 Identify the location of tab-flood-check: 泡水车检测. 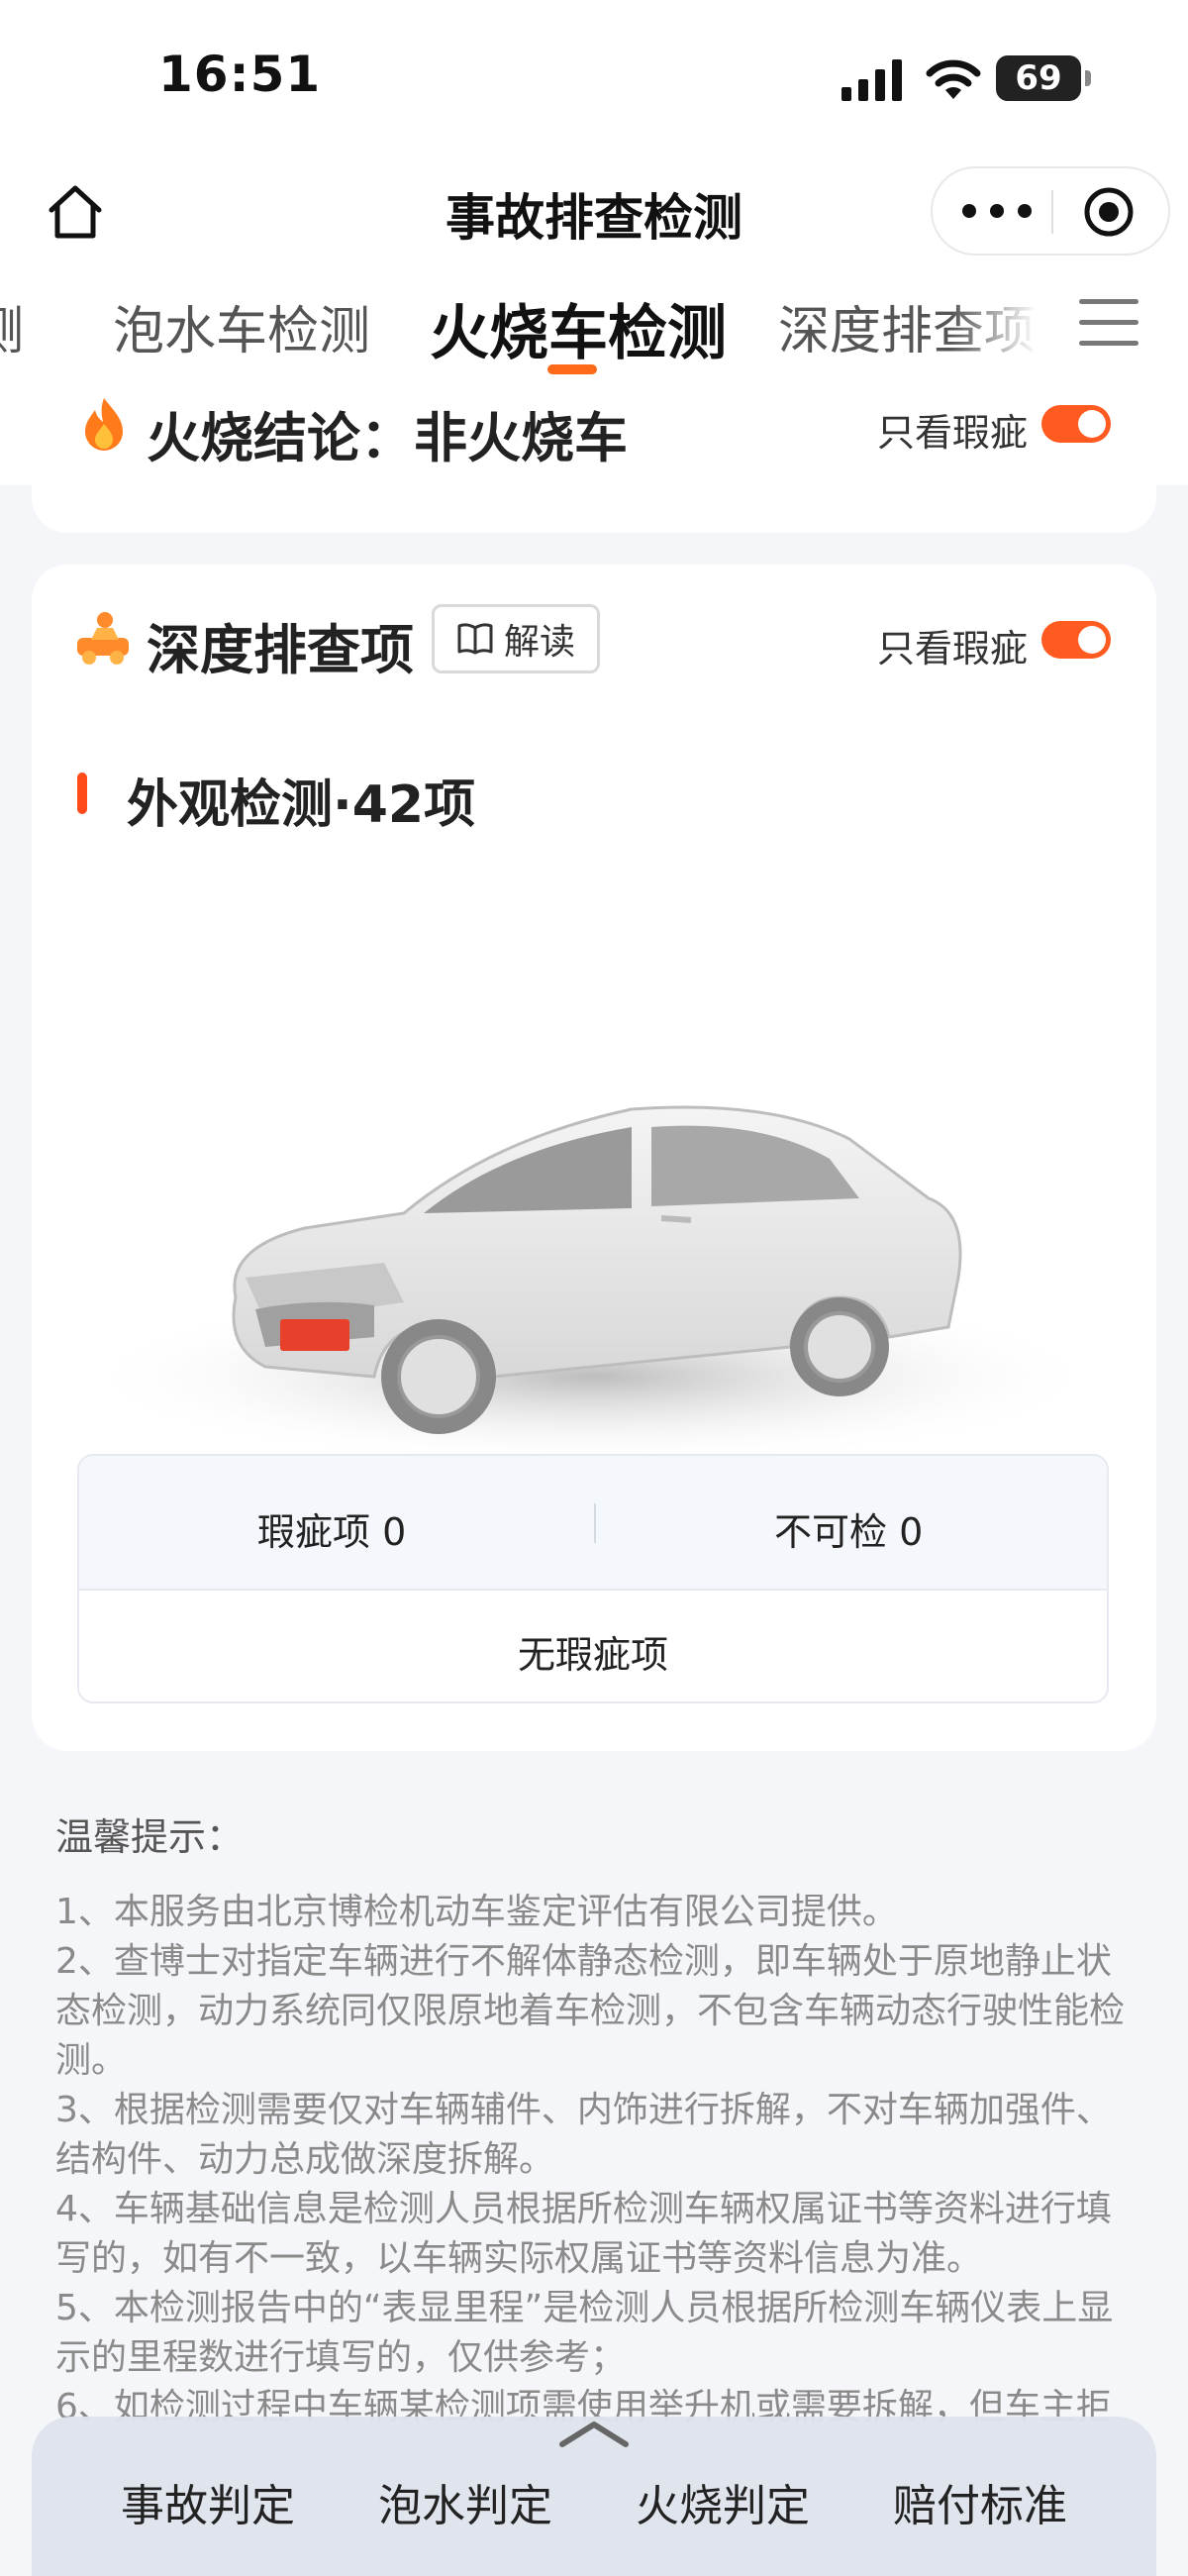
(242, 326).